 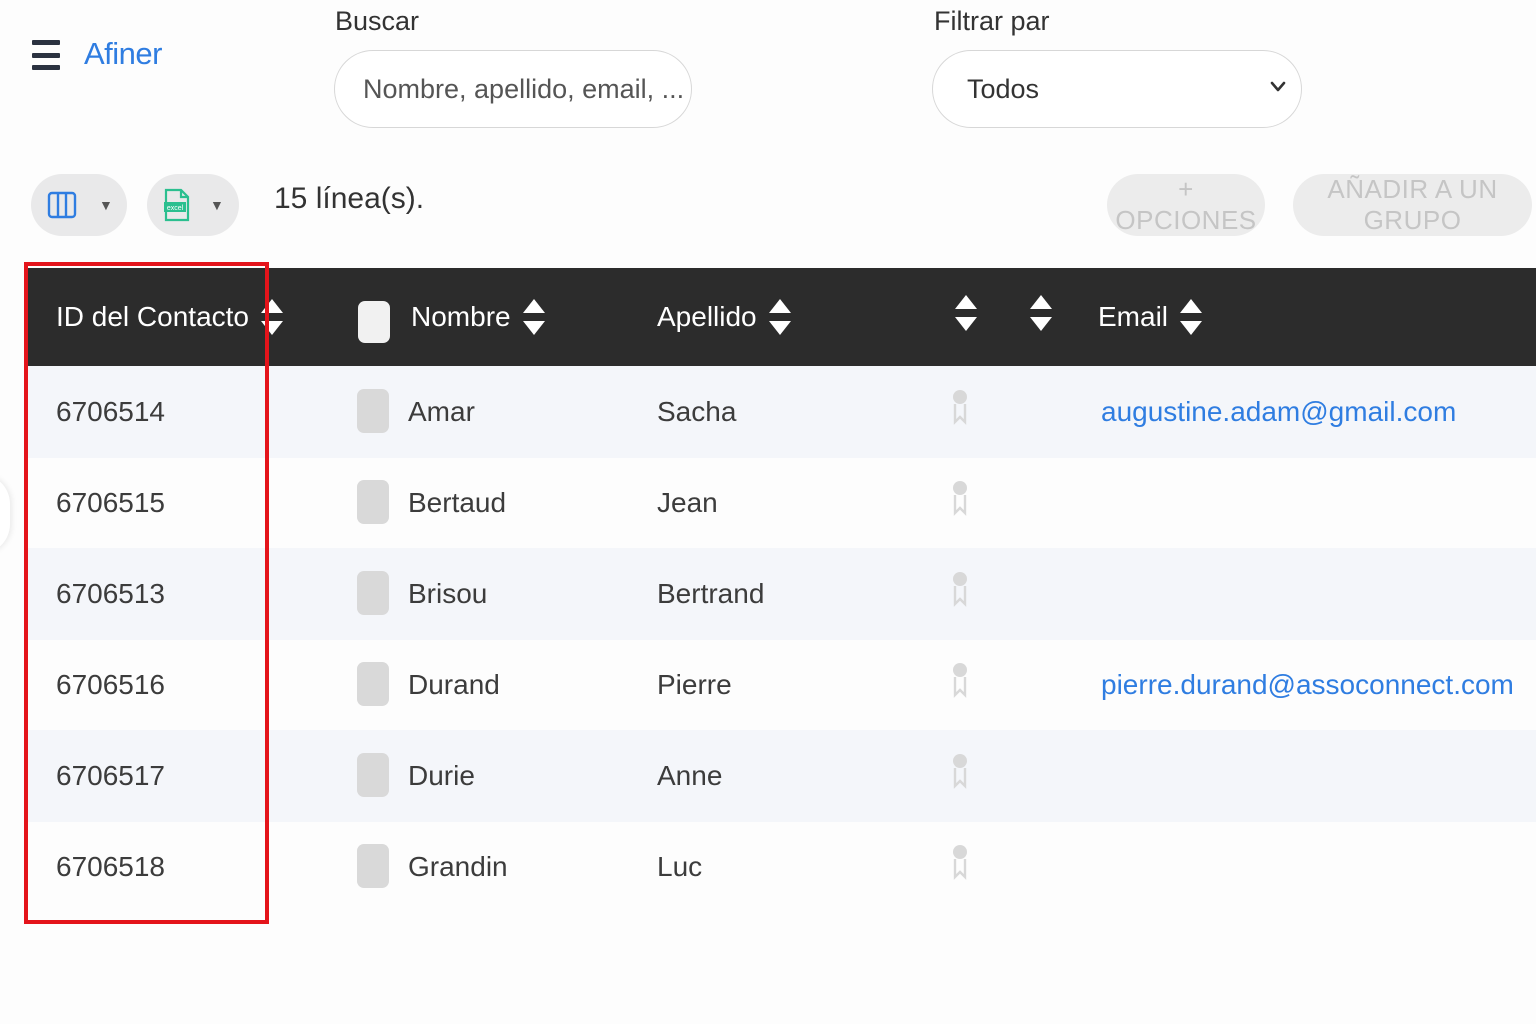 What do you see at coordinates (711, 593) in the screenshot?
I see `last-name: Bertrand` at bounding box center [711, 593].